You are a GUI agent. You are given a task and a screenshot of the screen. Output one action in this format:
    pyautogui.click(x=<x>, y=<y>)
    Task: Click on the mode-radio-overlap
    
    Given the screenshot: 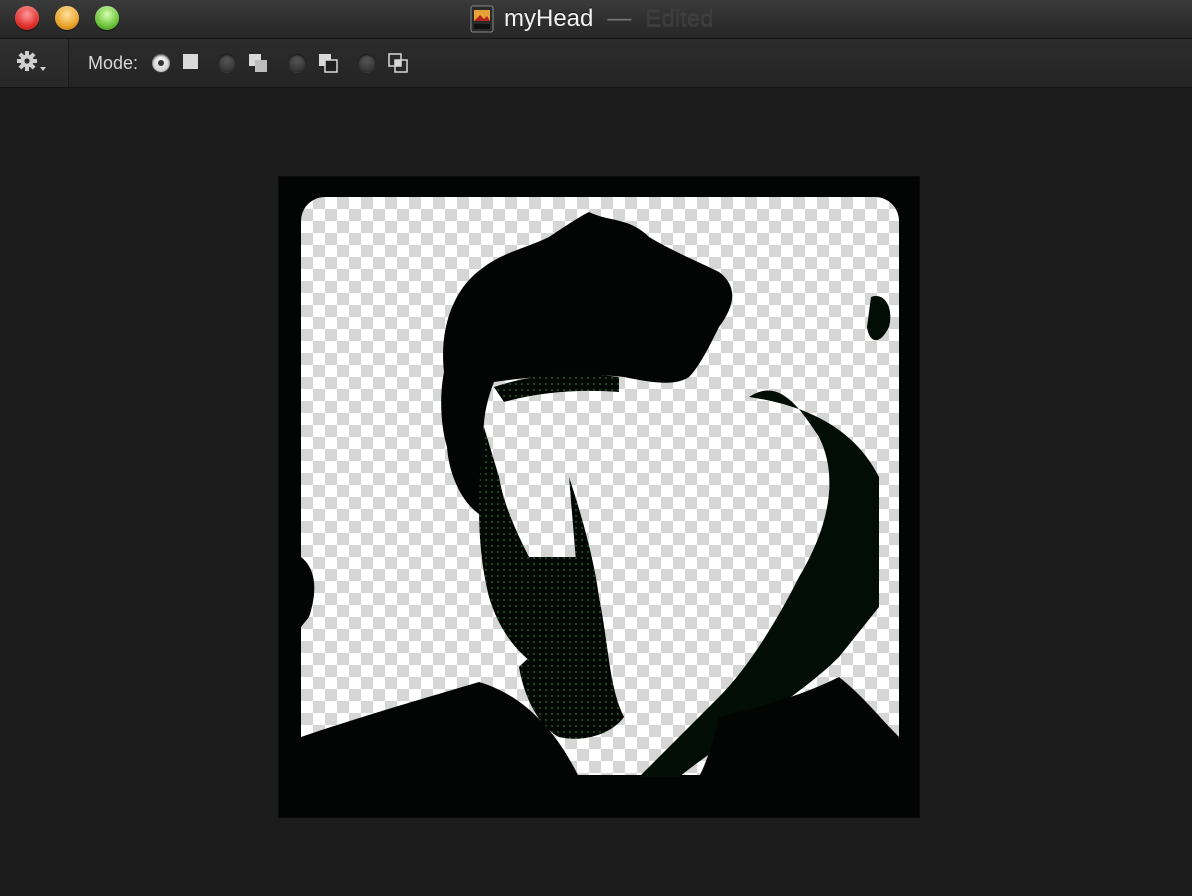 What is the action you would take?
    pyautogui.click(x=227, y=63)
    